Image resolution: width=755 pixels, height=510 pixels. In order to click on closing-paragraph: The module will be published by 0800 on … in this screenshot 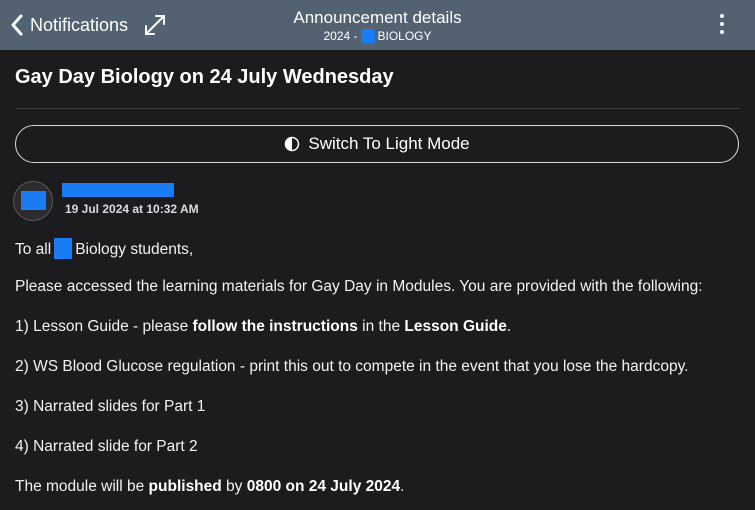, I will do `click(209, 487)`.